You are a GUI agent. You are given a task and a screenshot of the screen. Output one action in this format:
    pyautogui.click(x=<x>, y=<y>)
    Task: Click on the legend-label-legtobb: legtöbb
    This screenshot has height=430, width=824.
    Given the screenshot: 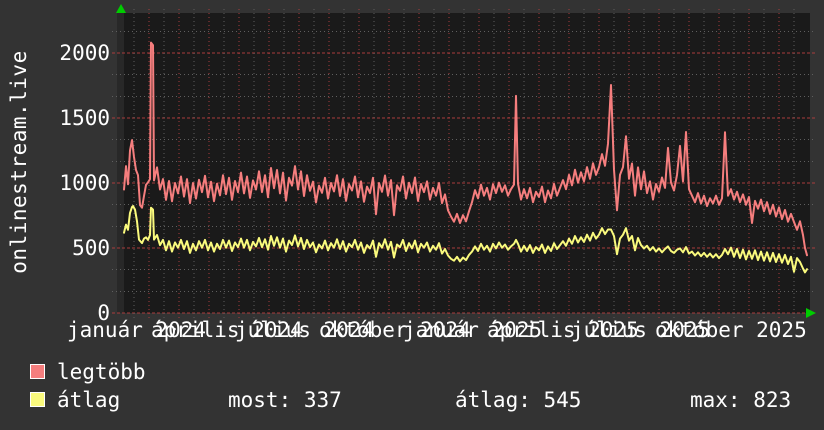 What is the action you would take?
    pyautogui.click(x=101, y=372)
    